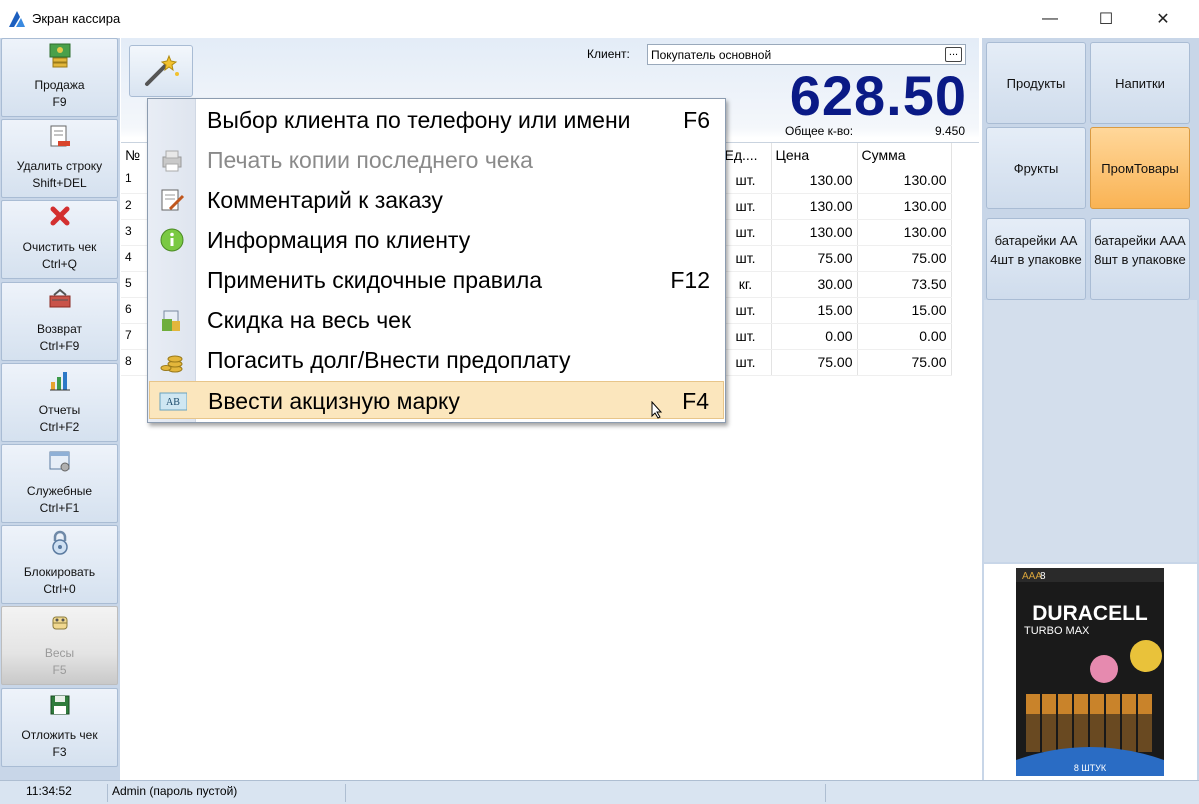 This screenshot has width=1199, height=804. Describe the element at coordinates (59, 461) in the screenshot. I see `service-icon` at that location.